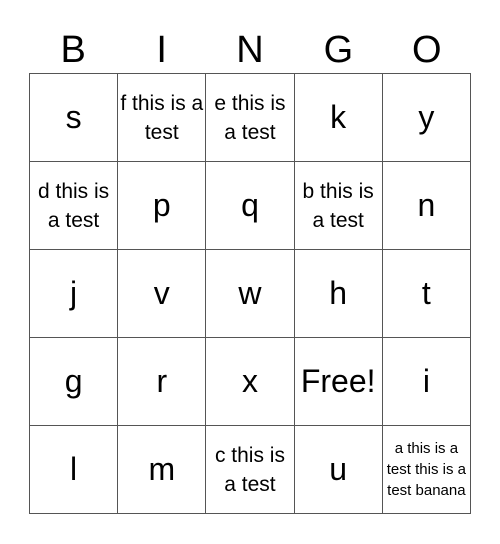 This screenshot has height=544, width=500. Describe the element at coordinates (162, 205) in the screenshot. I see `bingo-cell: p` at that location.